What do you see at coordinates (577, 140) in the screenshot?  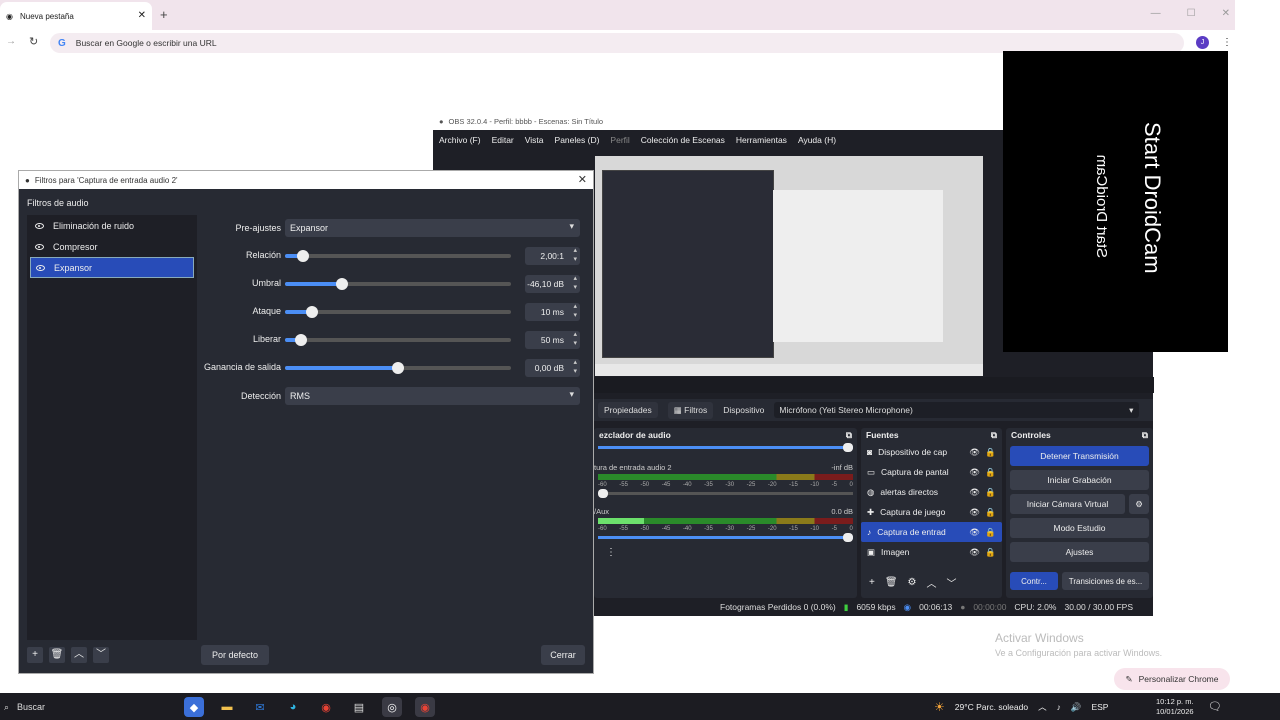 I see `menu-paneles: Paneles (D)` at bounding box center [577, 140].